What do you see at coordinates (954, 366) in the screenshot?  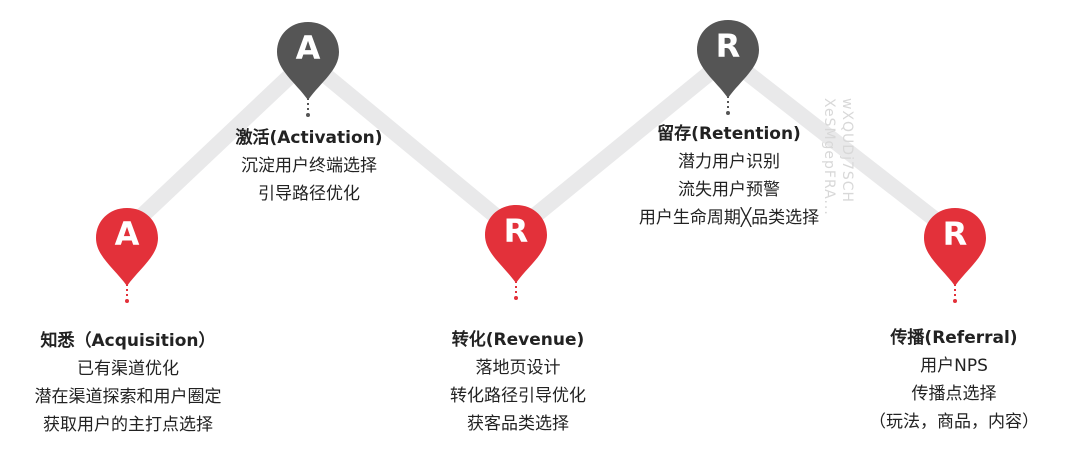 I see `stage-line: 用户NPS` at bounding box center [954, 366].